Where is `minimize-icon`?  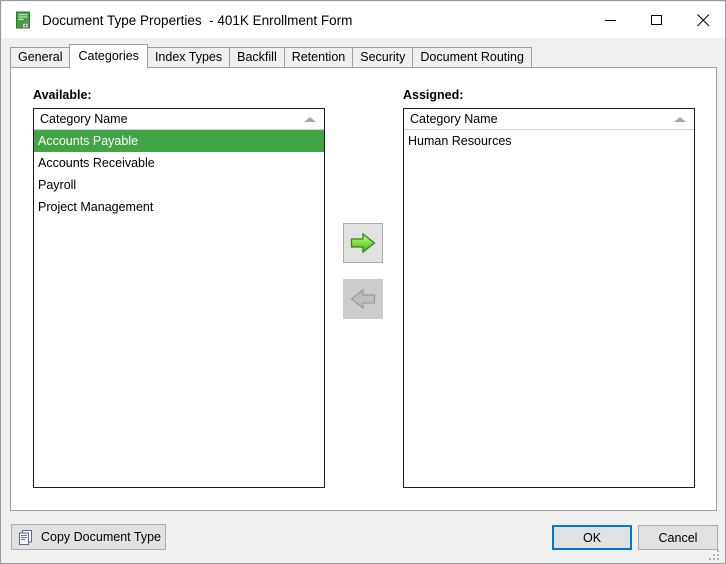 minimize-icon is located at coordinates (610, 20).